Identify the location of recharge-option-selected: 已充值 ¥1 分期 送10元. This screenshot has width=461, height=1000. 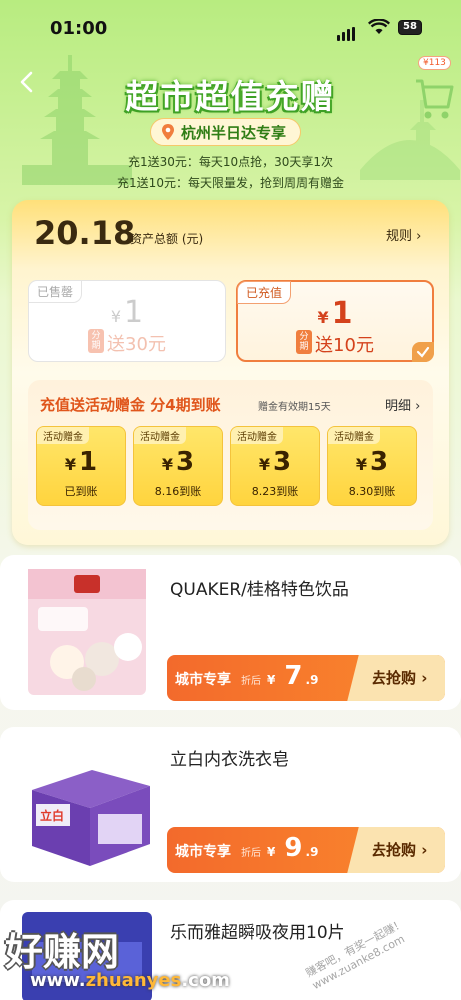
(335, 321).